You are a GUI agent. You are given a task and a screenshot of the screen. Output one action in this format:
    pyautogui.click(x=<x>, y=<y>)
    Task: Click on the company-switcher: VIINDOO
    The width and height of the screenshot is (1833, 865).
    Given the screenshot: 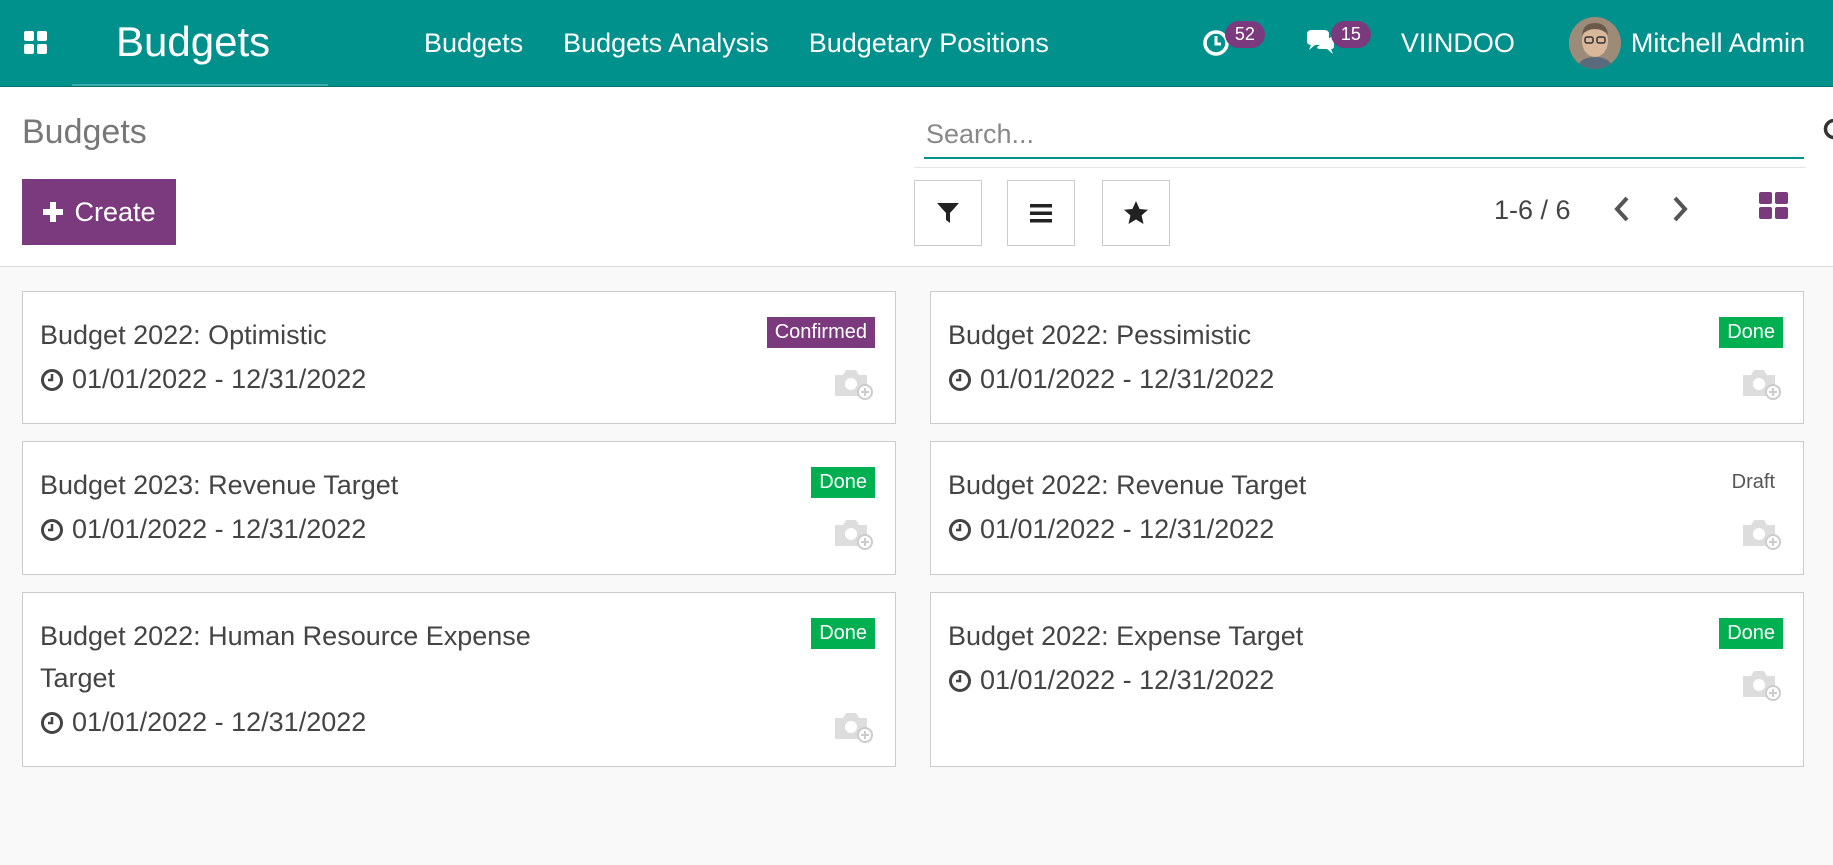 What is the action you would take?
    pyautogui.click(x=1458, y=43)
    